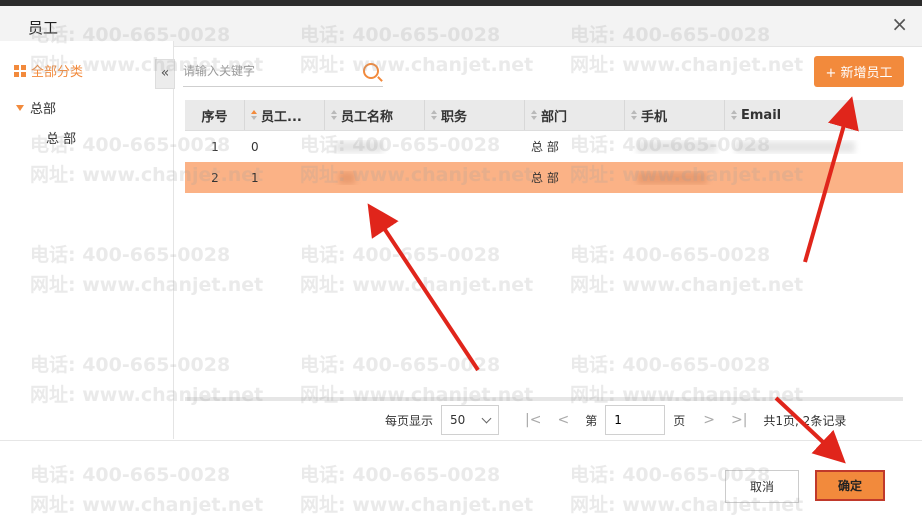 Image resolution: width=922 pixels, height=528 pixels. I want to click on cell-email, so click(814, 147).